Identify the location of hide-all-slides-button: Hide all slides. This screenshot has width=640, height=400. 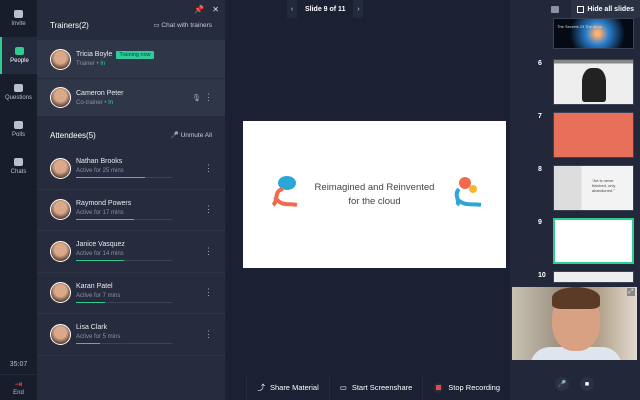
(605, 9).